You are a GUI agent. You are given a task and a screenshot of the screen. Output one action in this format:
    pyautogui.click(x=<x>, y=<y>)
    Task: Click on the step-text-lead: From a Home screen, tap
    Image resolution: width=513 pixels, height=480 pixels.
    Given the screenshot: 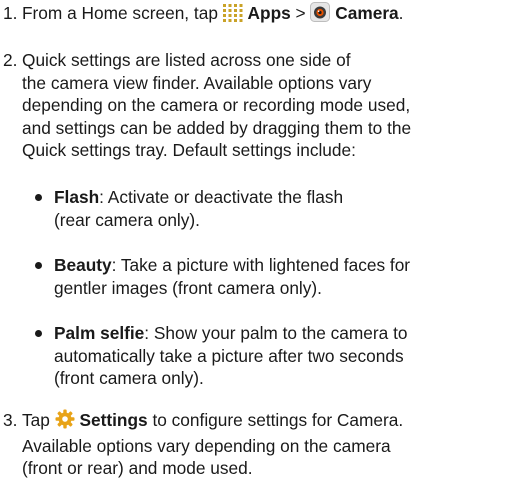 What is the action you would take?
    pyautogui.click(x=122, y=13)
    